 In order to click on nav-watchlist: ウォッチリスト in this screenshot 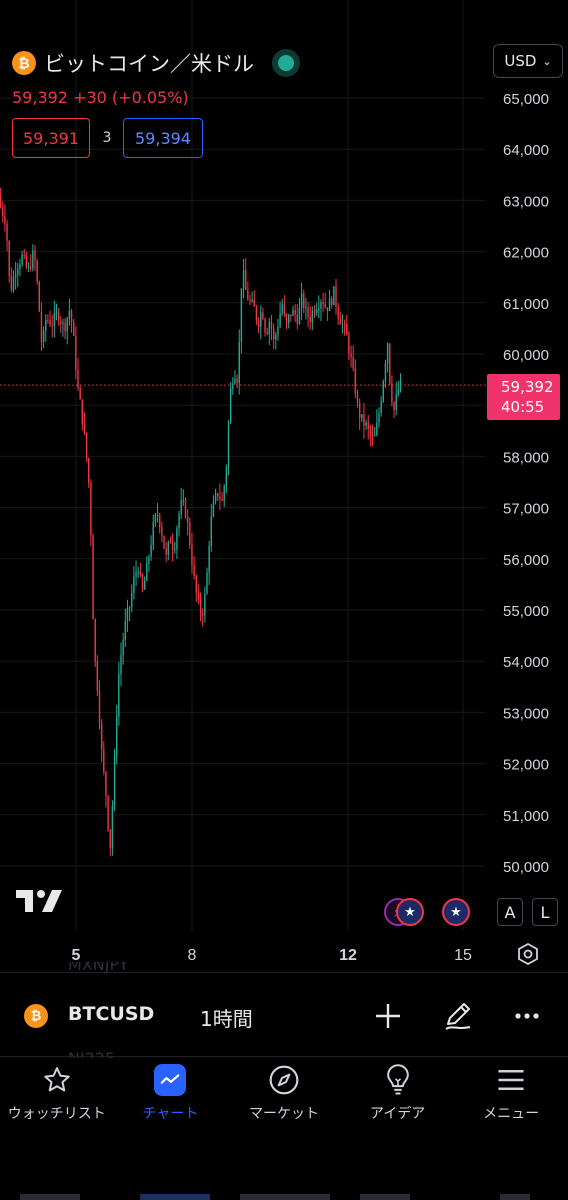, I will do `click(57, 1096)`.